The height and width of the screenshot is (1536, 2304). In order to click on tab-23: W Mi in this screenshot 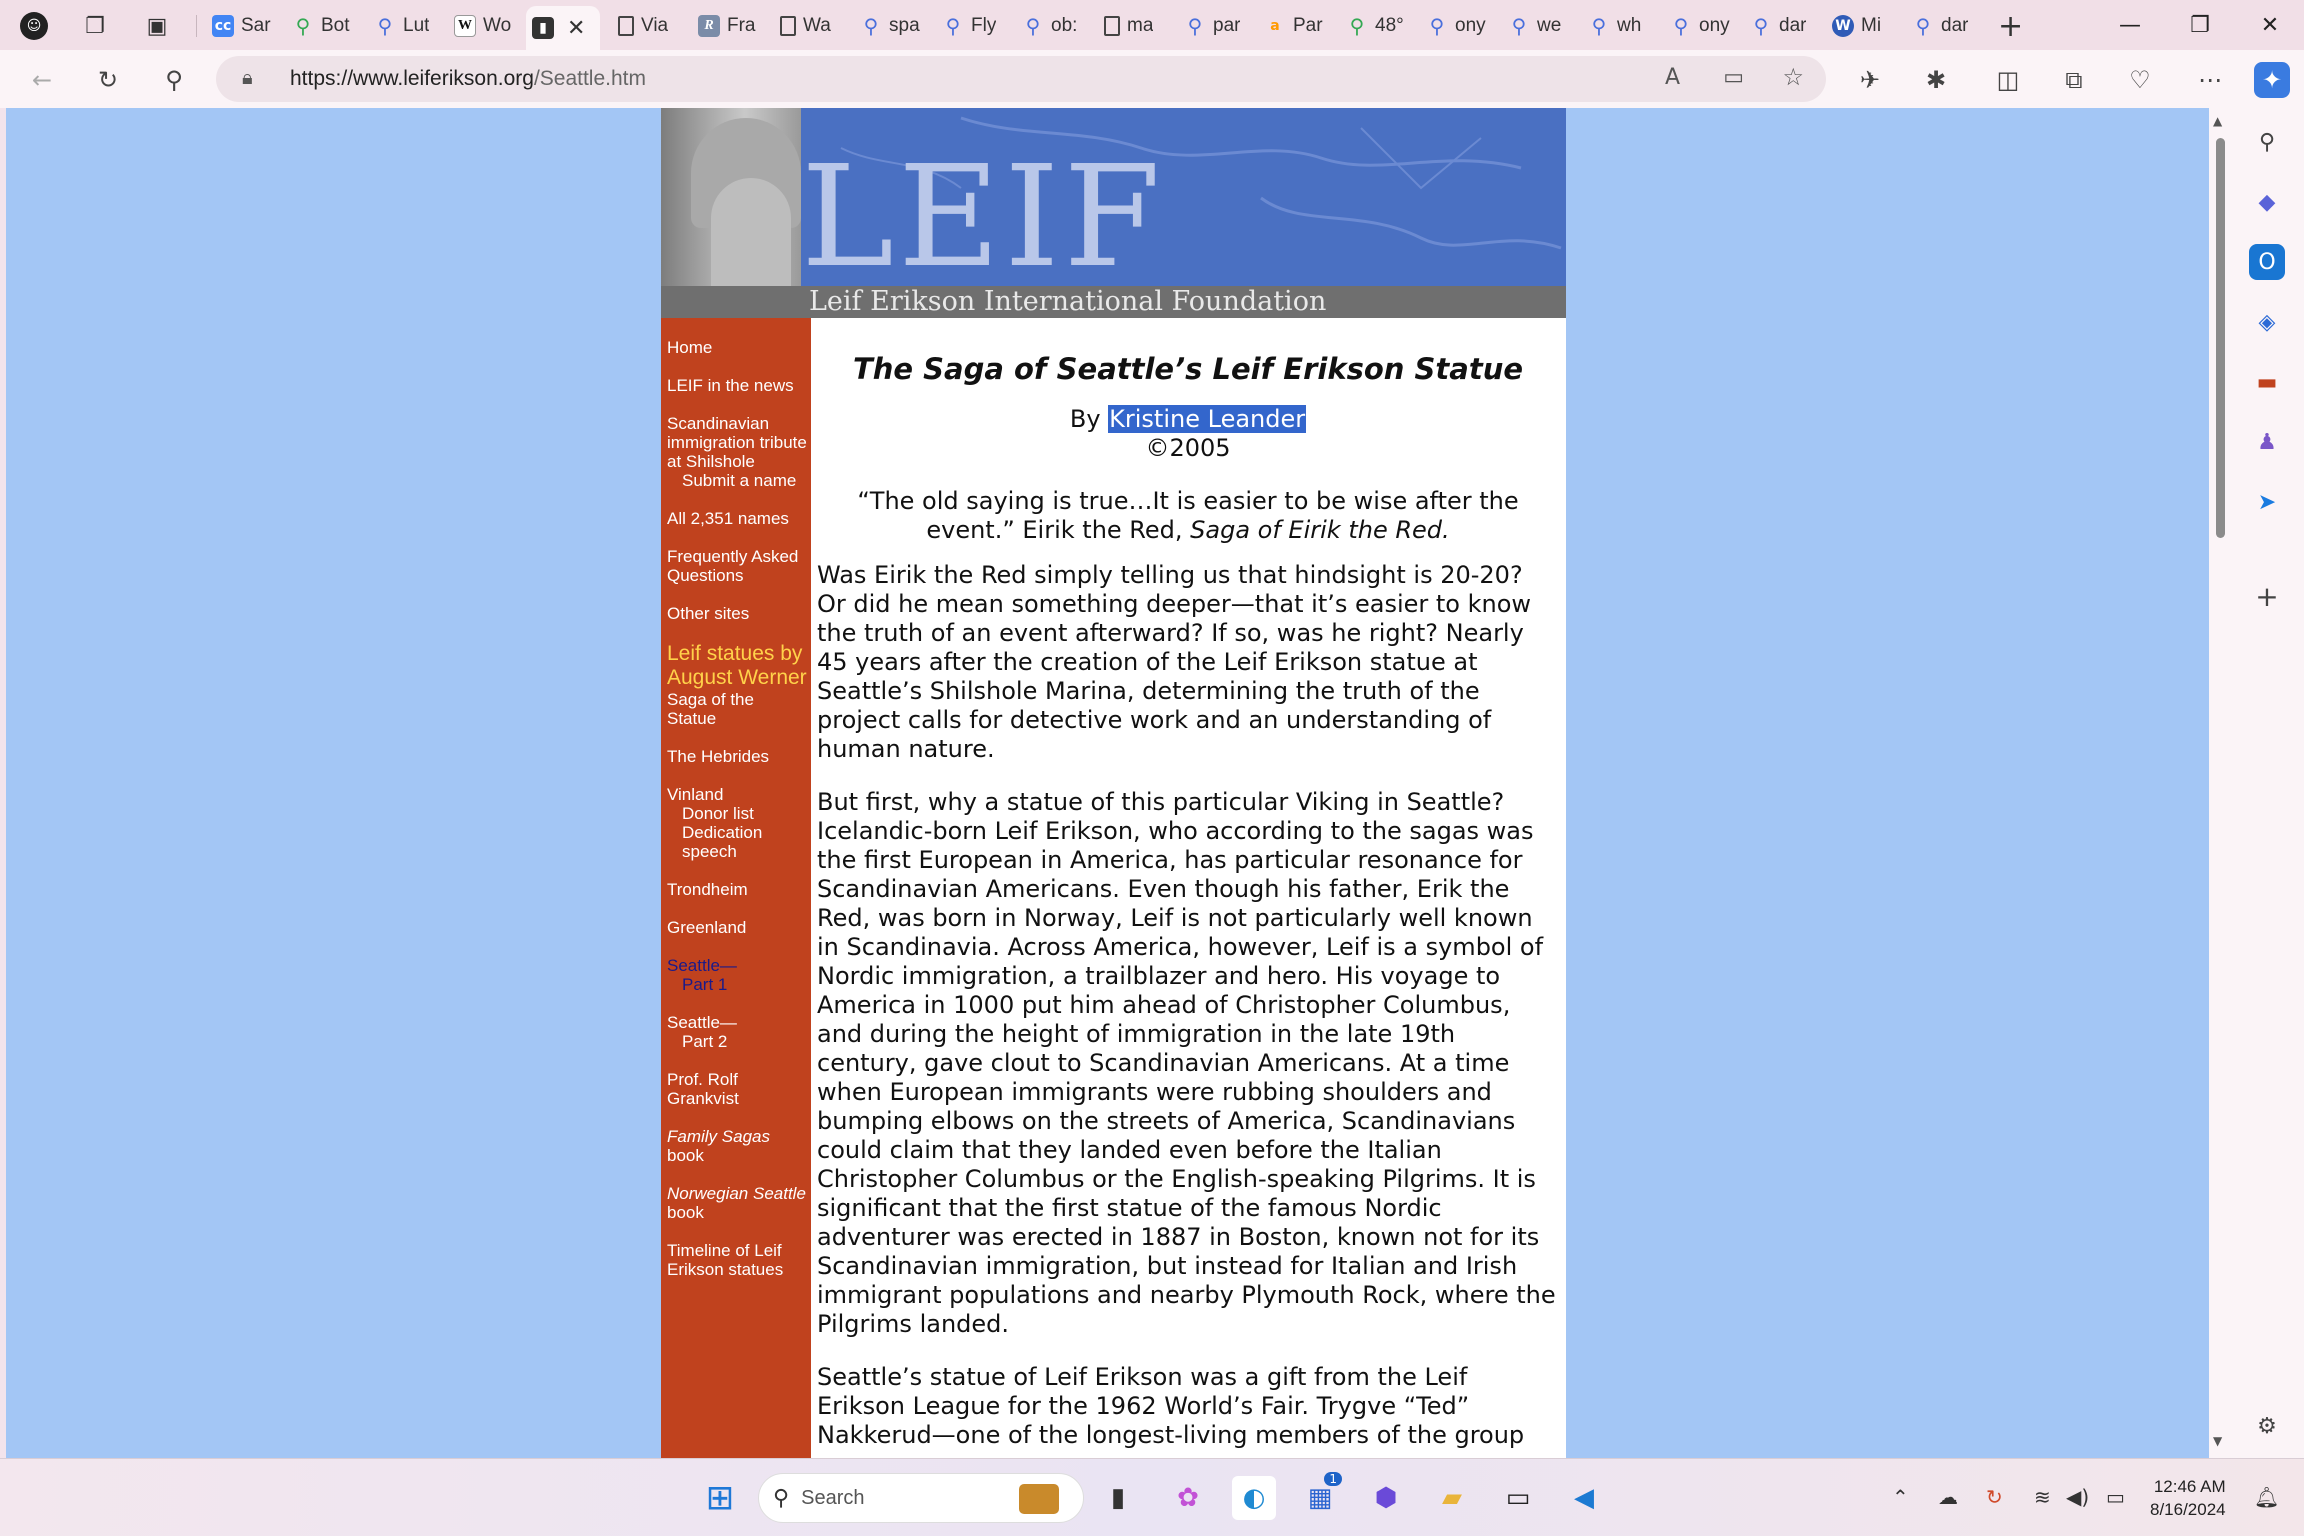, I will do `click(1864, 26)`.